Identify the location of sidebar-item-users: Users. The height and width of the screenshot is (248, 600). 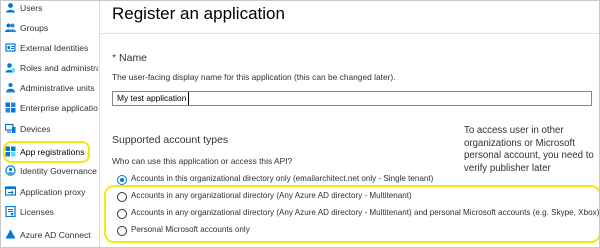
(49, 9).